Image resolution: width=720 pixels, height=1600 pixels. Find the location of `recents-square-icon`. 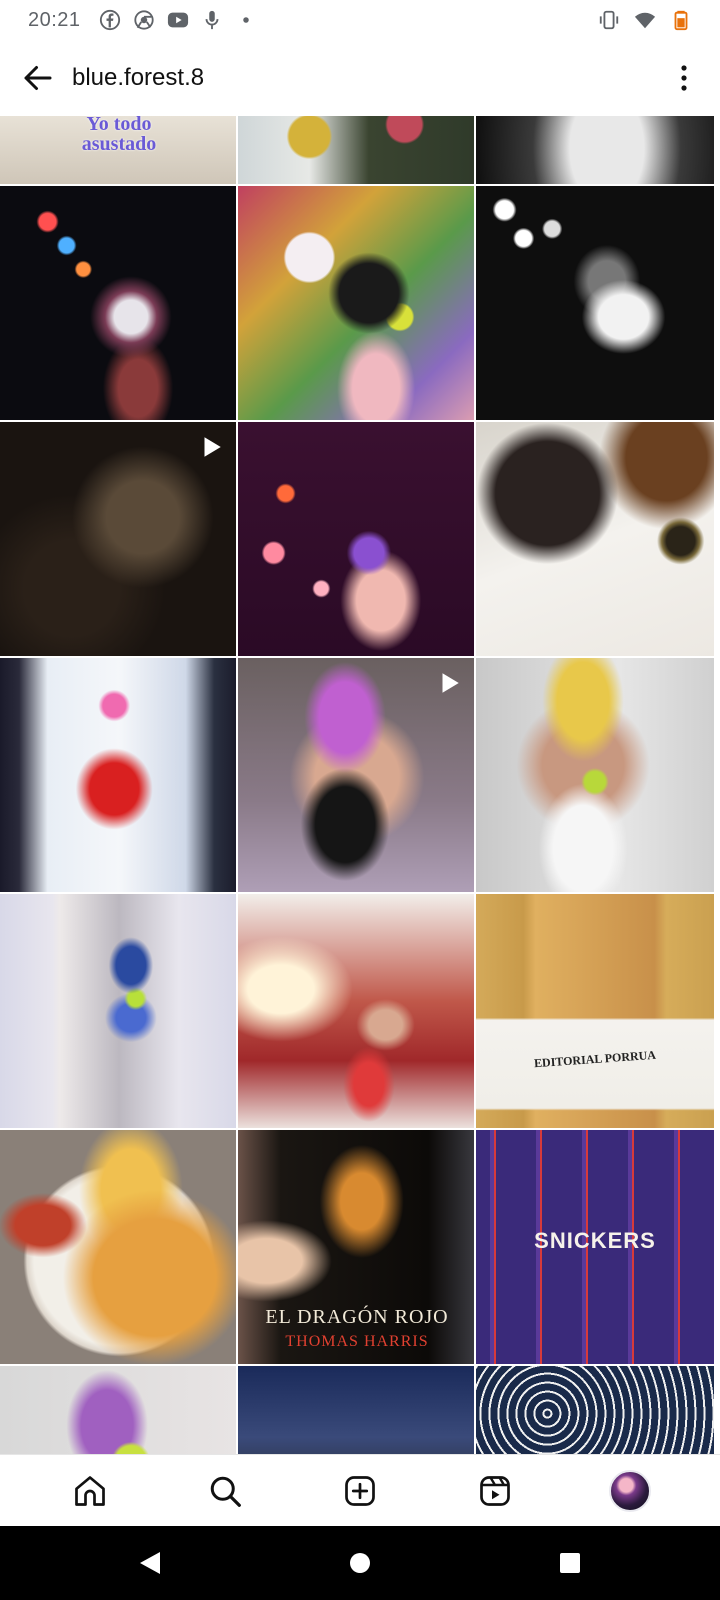

recents-square-icon is located at coordinates (570, 1563).